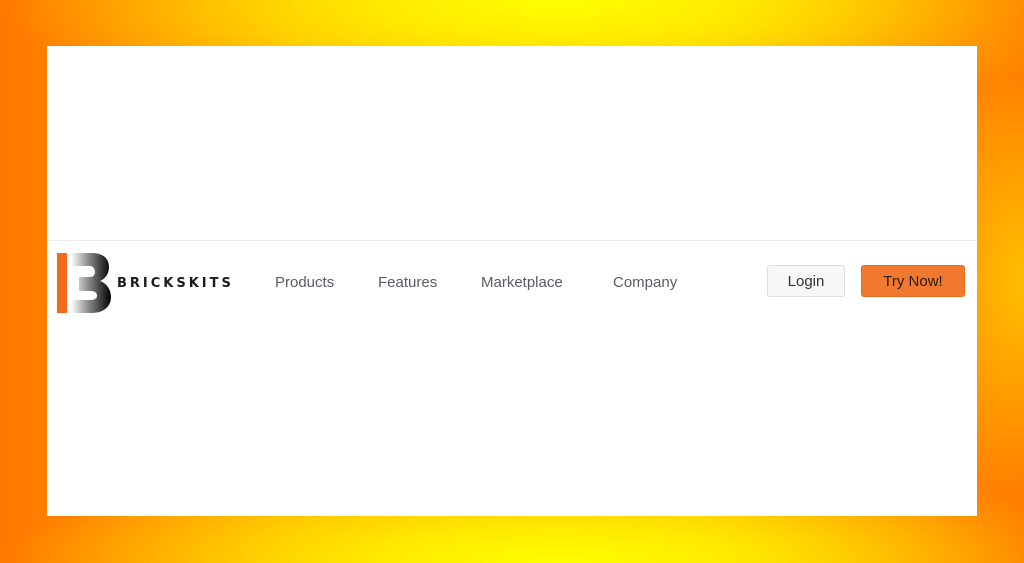 This screenshot has width=1024, height=563. I want to click on brand-logo: BRICKSKITS, so click(145, 283).